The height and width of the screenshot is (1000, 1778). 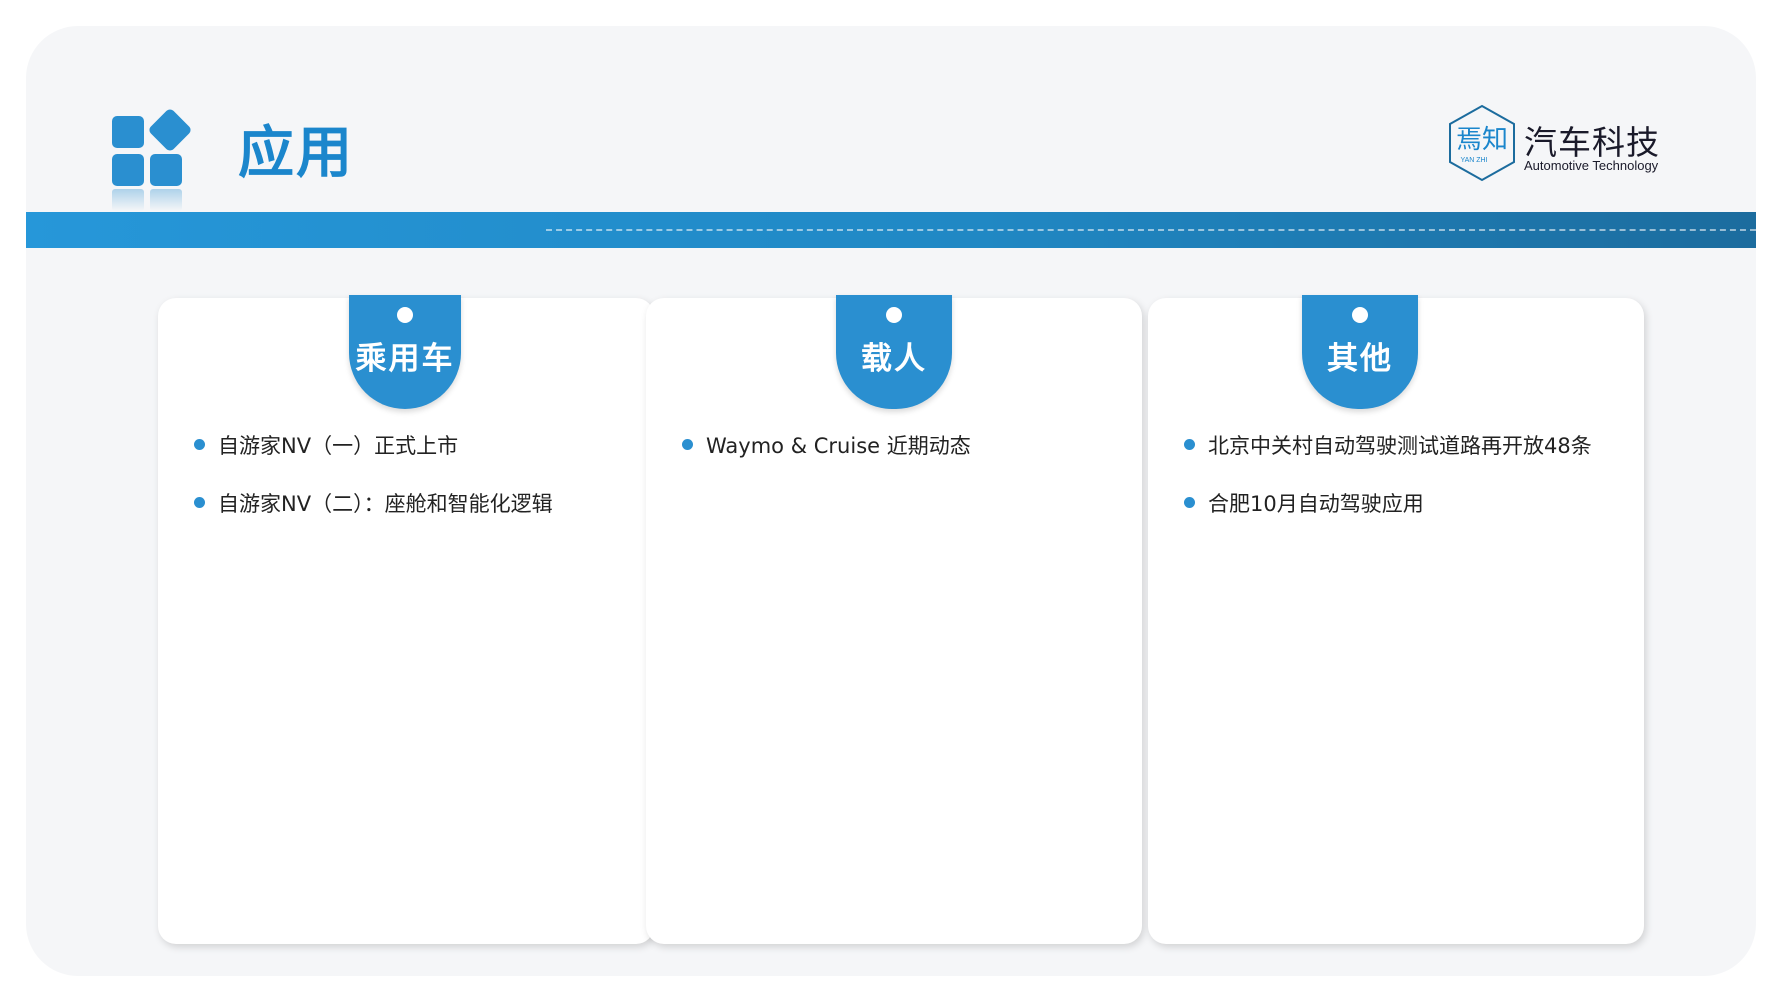 I want to click on list-item: Waymo & Cruise 近期动态, so click(x=907, y=459).